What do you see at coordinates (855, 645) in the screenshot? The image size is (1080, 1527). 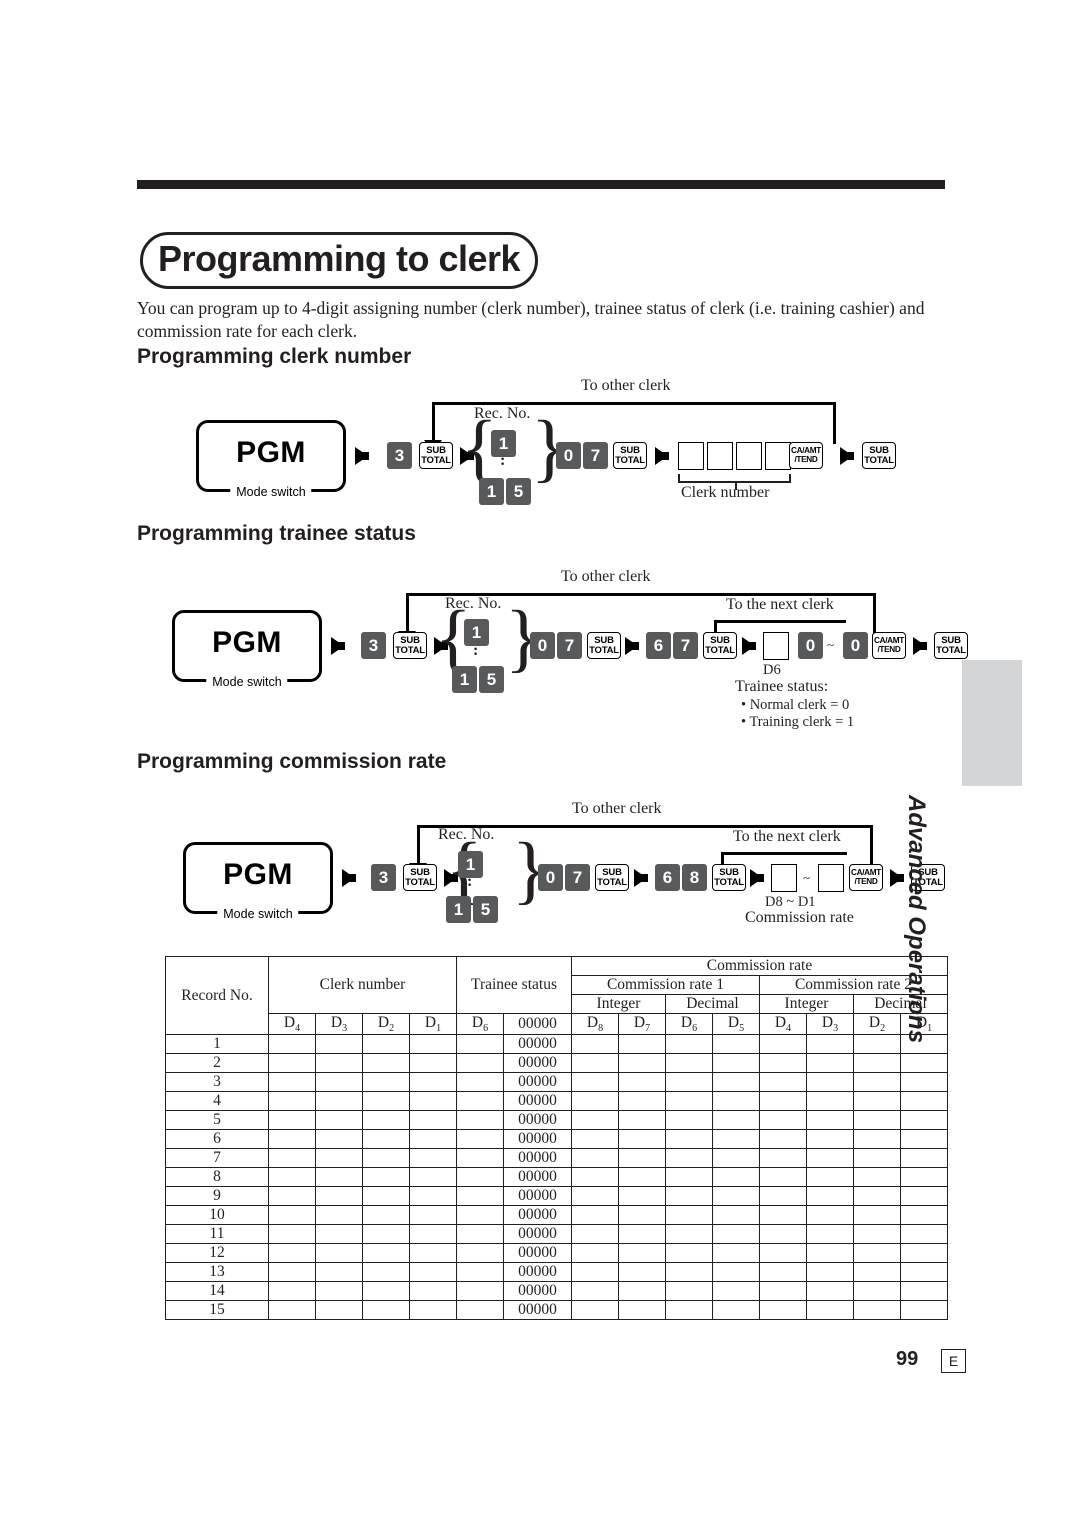 I see `key-0b-2: 0` at bounding box center [855, 645].